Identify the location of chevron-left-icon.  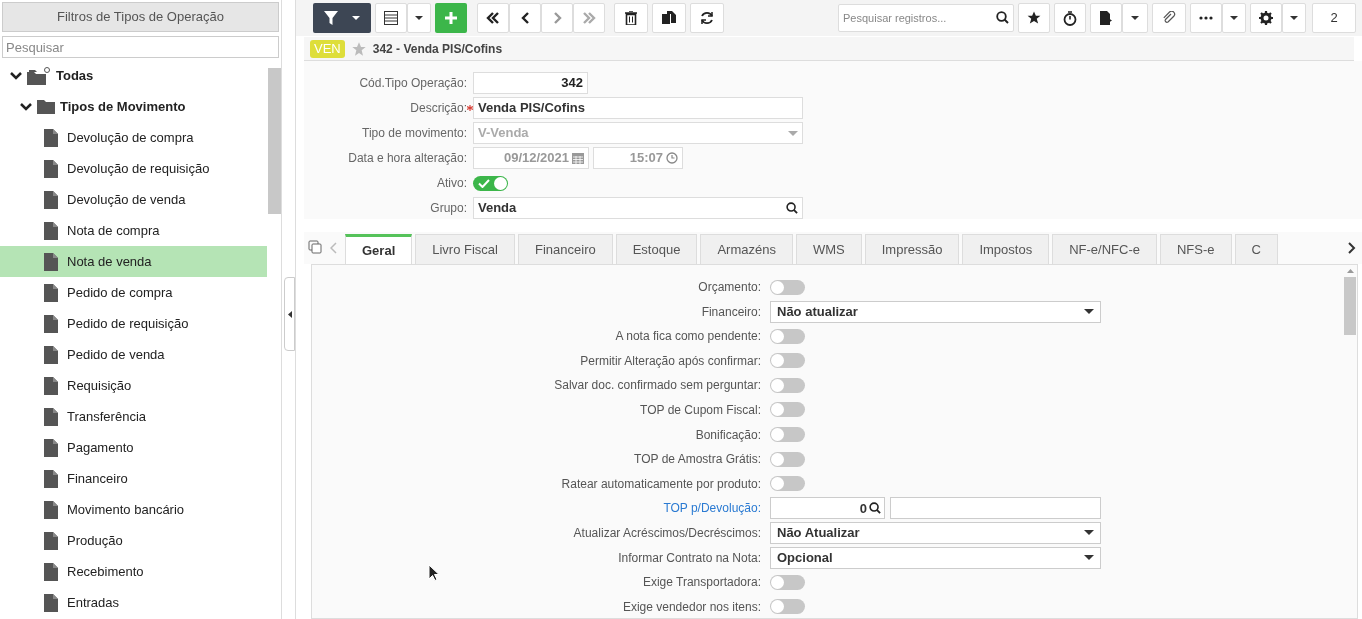
(333, 248).